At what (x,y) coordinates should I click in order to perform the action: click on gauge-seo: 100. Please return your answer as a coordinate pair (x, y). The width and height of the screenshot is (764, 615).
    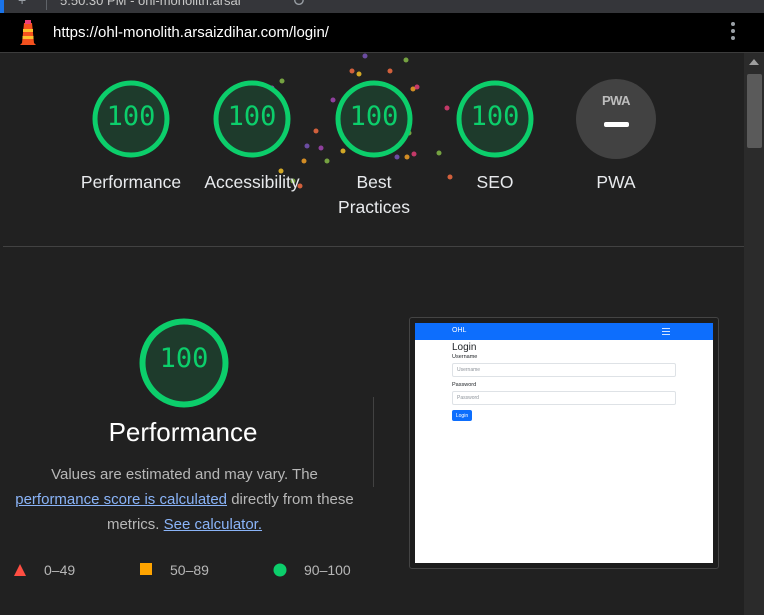
    Looking at the image, I should click on (495, 119).